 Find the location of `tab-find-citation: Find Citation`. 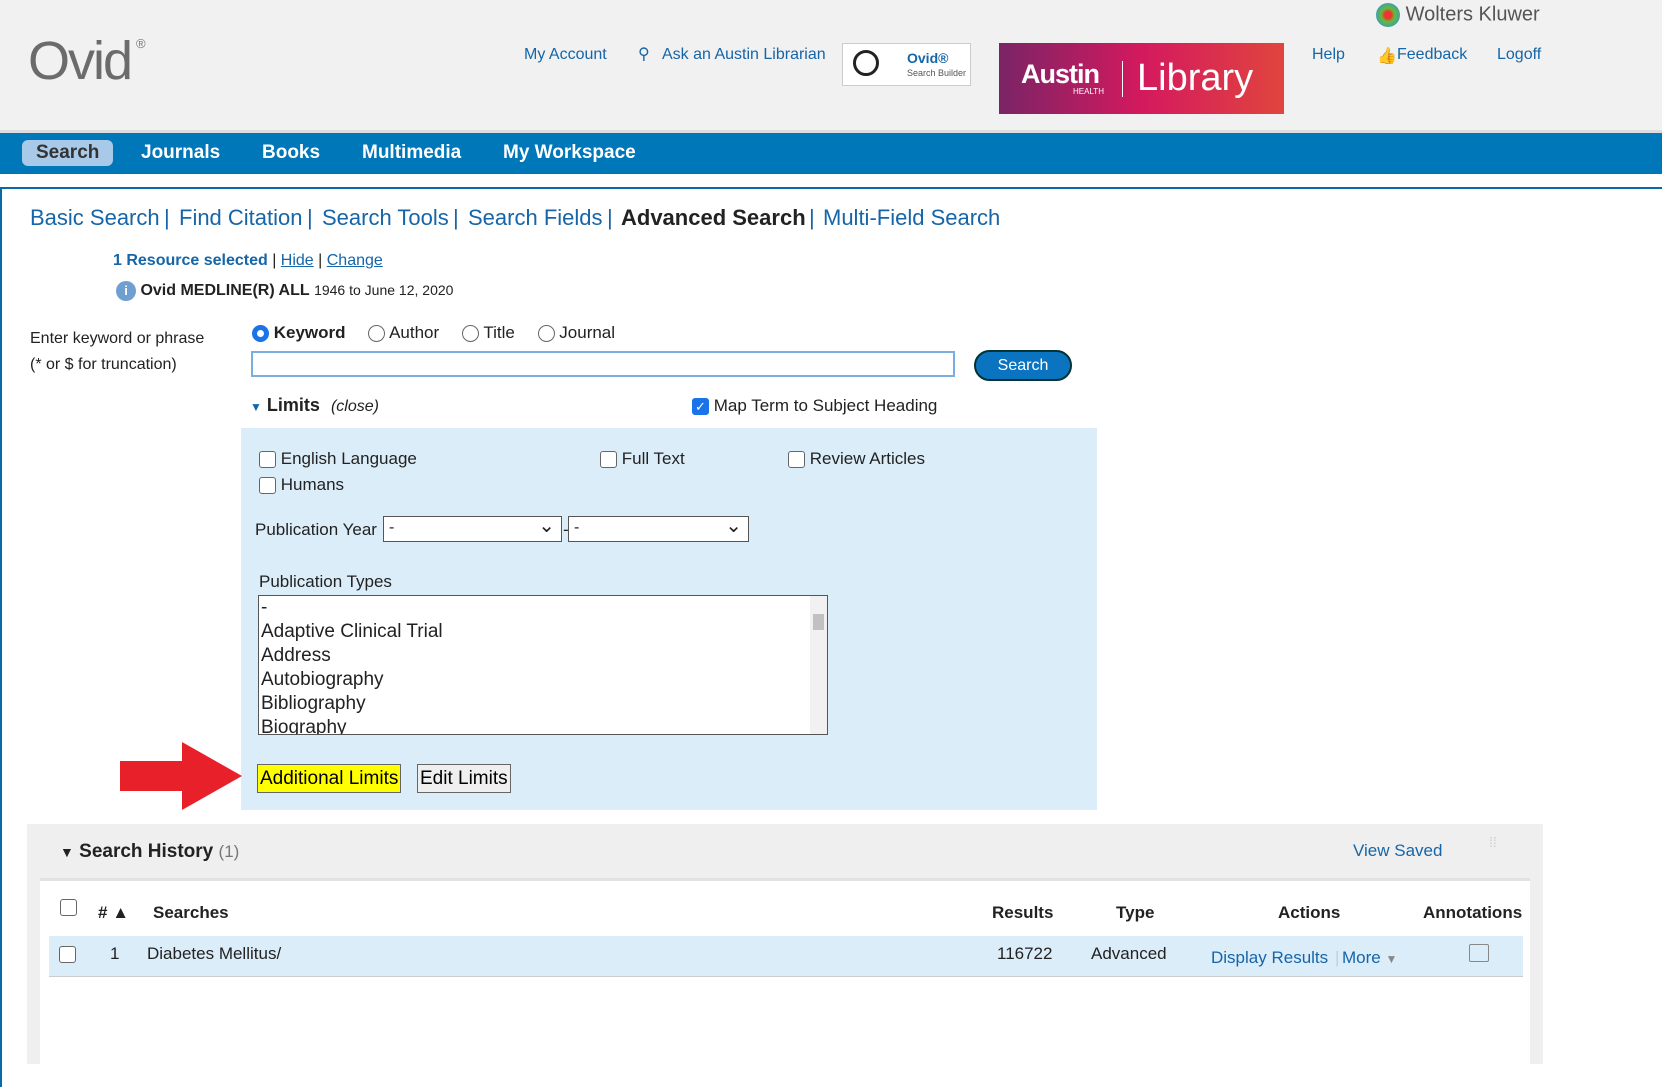

tab-find-citation: Find Citation is located at coordinates (241, 218).